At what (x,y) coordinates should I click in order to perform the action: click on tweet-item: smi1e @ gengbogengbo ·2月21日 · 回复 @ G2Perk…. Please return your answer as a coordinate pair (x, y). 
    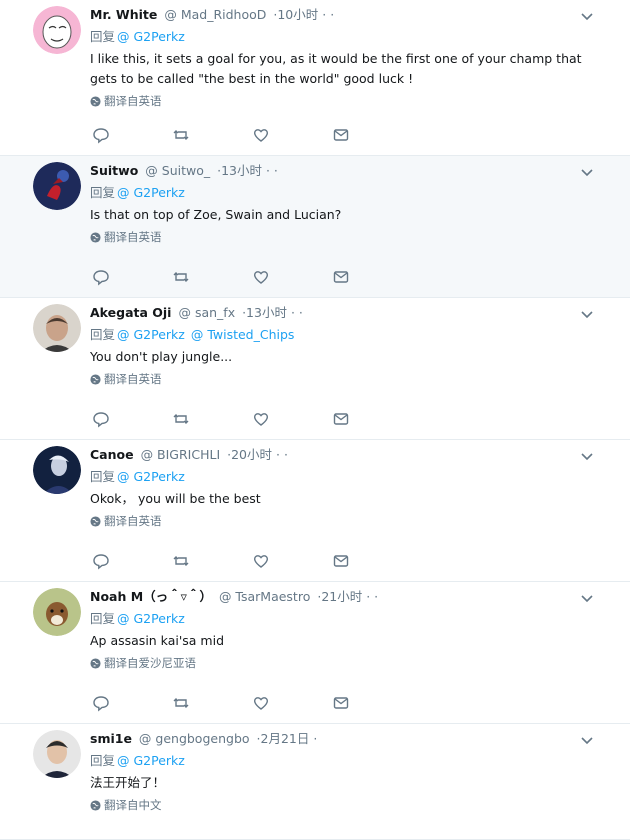
    Looking at the image, I should click on (315, 782).